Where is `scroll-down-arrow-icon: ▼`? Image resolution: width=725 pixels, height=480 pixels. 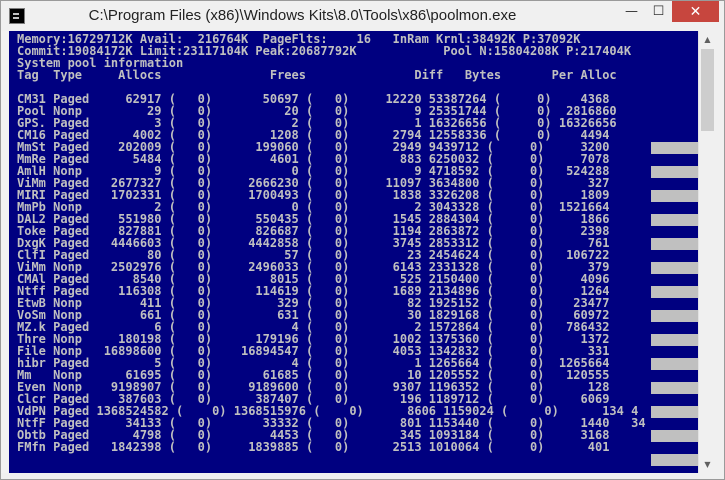 scroll-down-arrow-icon: ▼ is located at coordinates (707, 464).